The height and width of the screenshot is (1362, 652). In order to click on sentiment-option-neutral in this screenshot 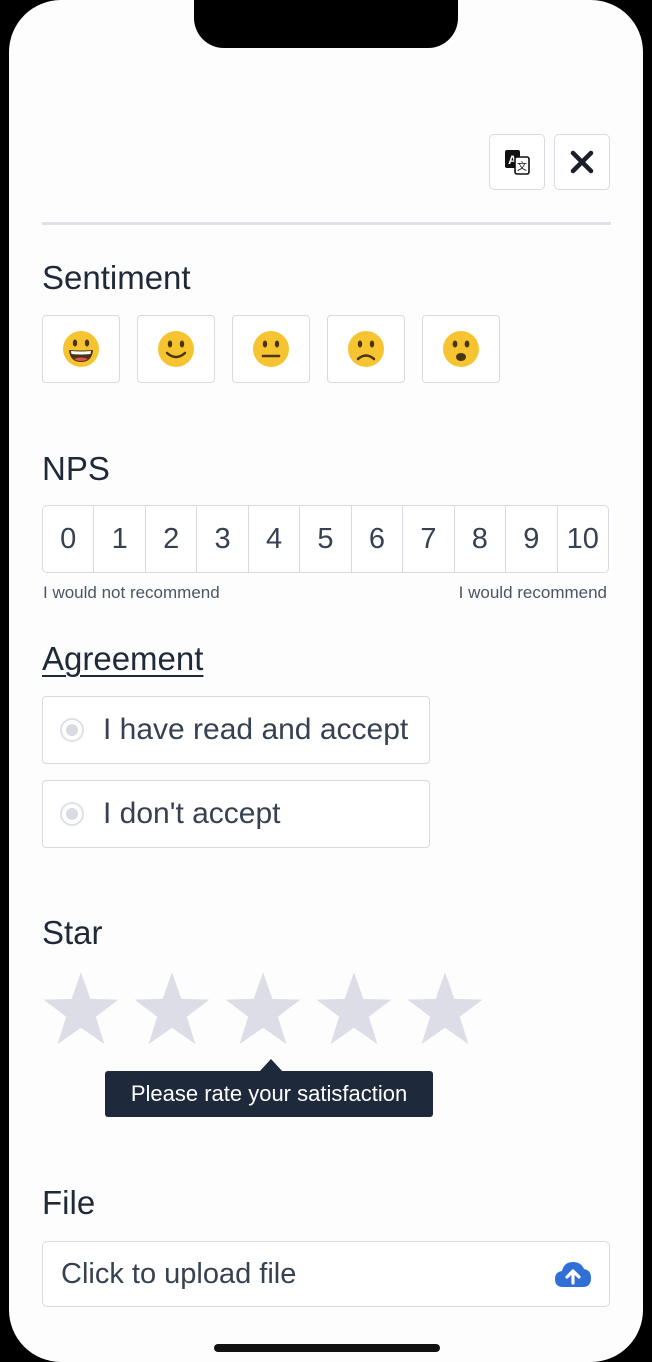, I will do `click(271, 349)`.